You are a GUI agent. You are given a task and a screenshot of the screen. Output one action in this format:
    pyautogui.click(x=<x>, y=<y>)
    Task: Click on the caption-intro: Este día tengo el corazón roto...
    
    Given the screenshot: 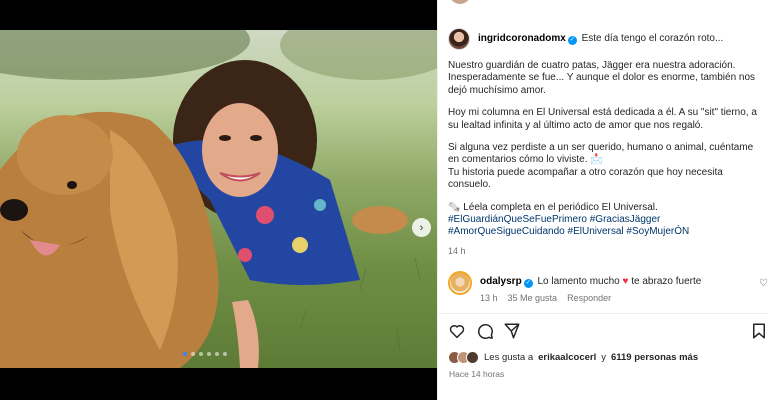 What is the action you would take?
    pyautogui.click(x=652, y=38)
    